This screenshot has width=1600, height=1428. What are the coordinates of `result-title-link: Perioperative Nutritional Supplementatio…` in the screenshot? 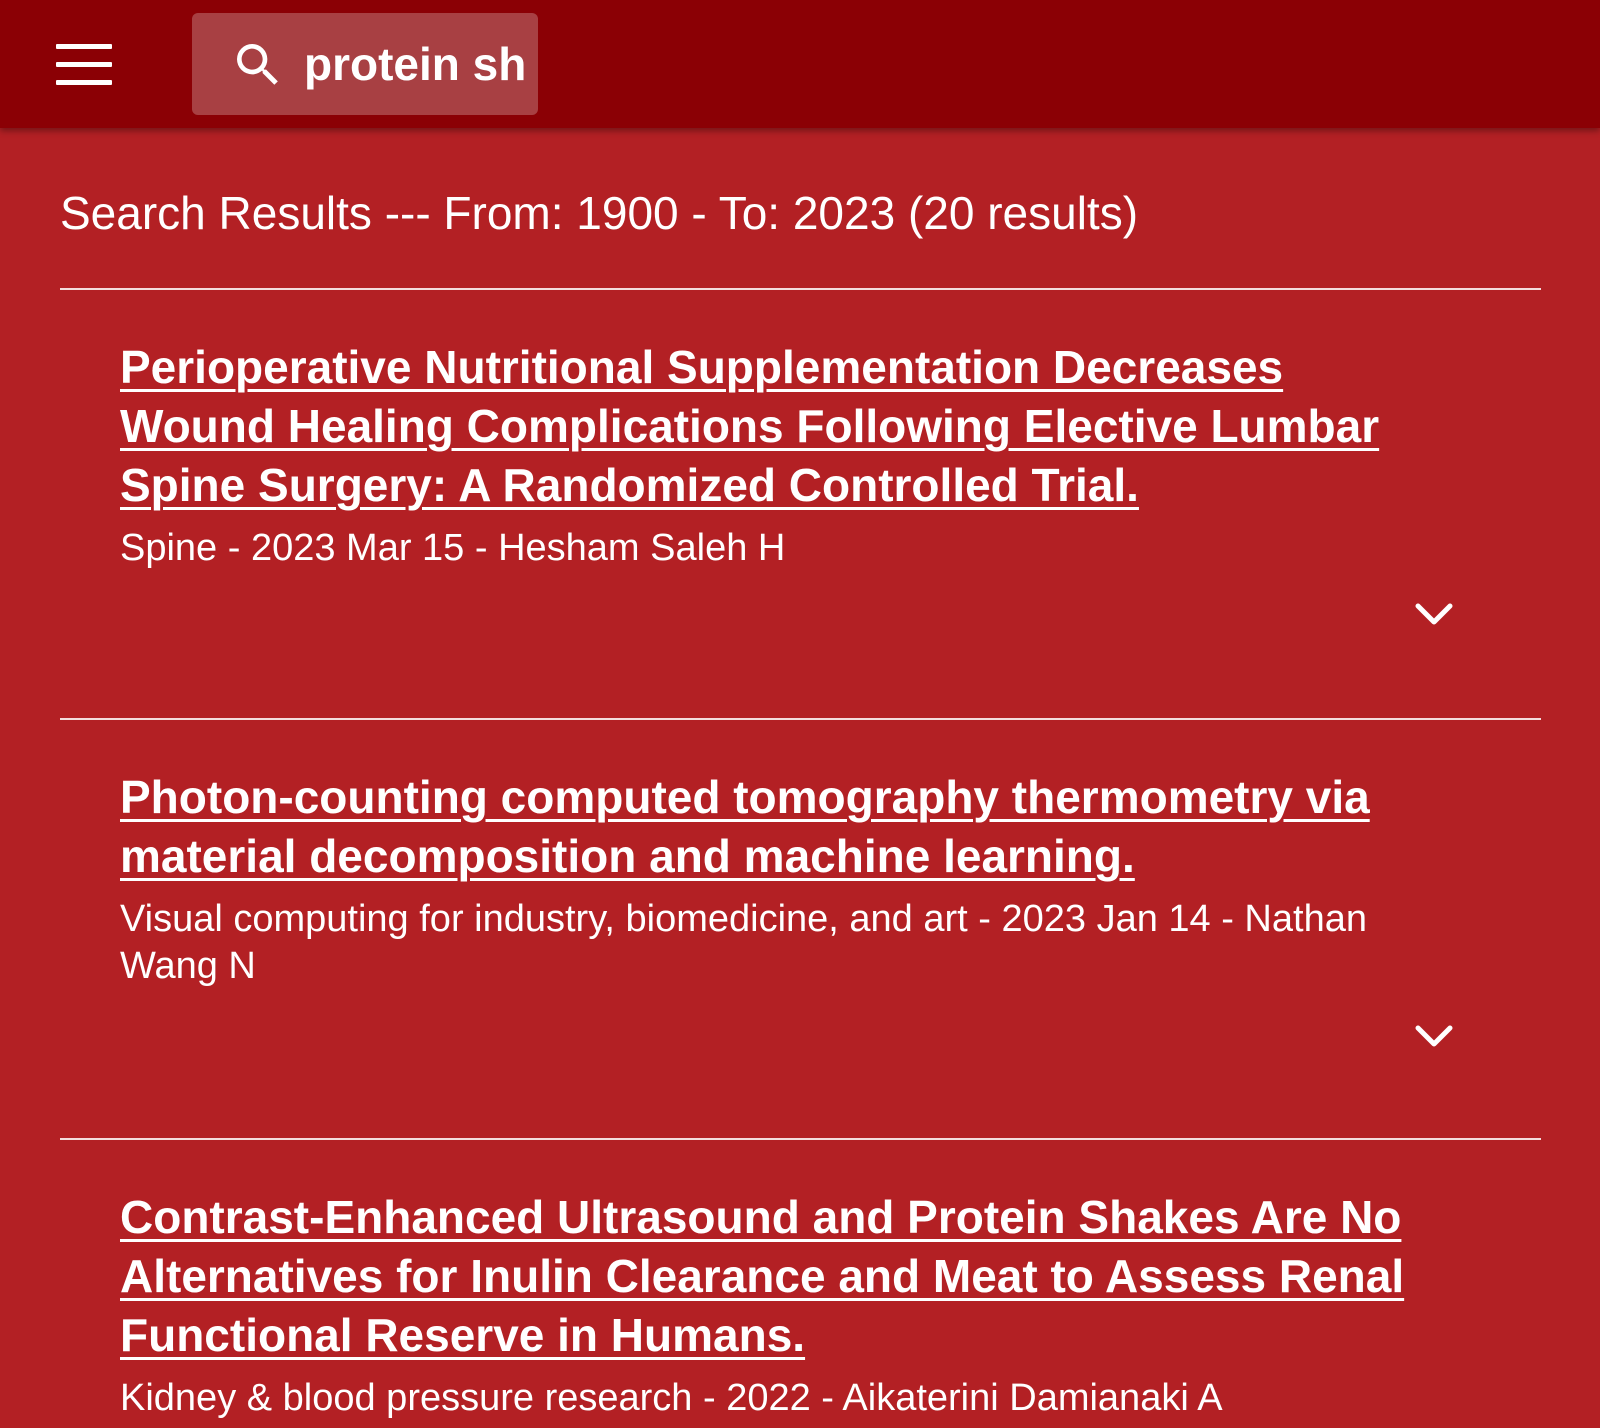 It's located at (785, 426).